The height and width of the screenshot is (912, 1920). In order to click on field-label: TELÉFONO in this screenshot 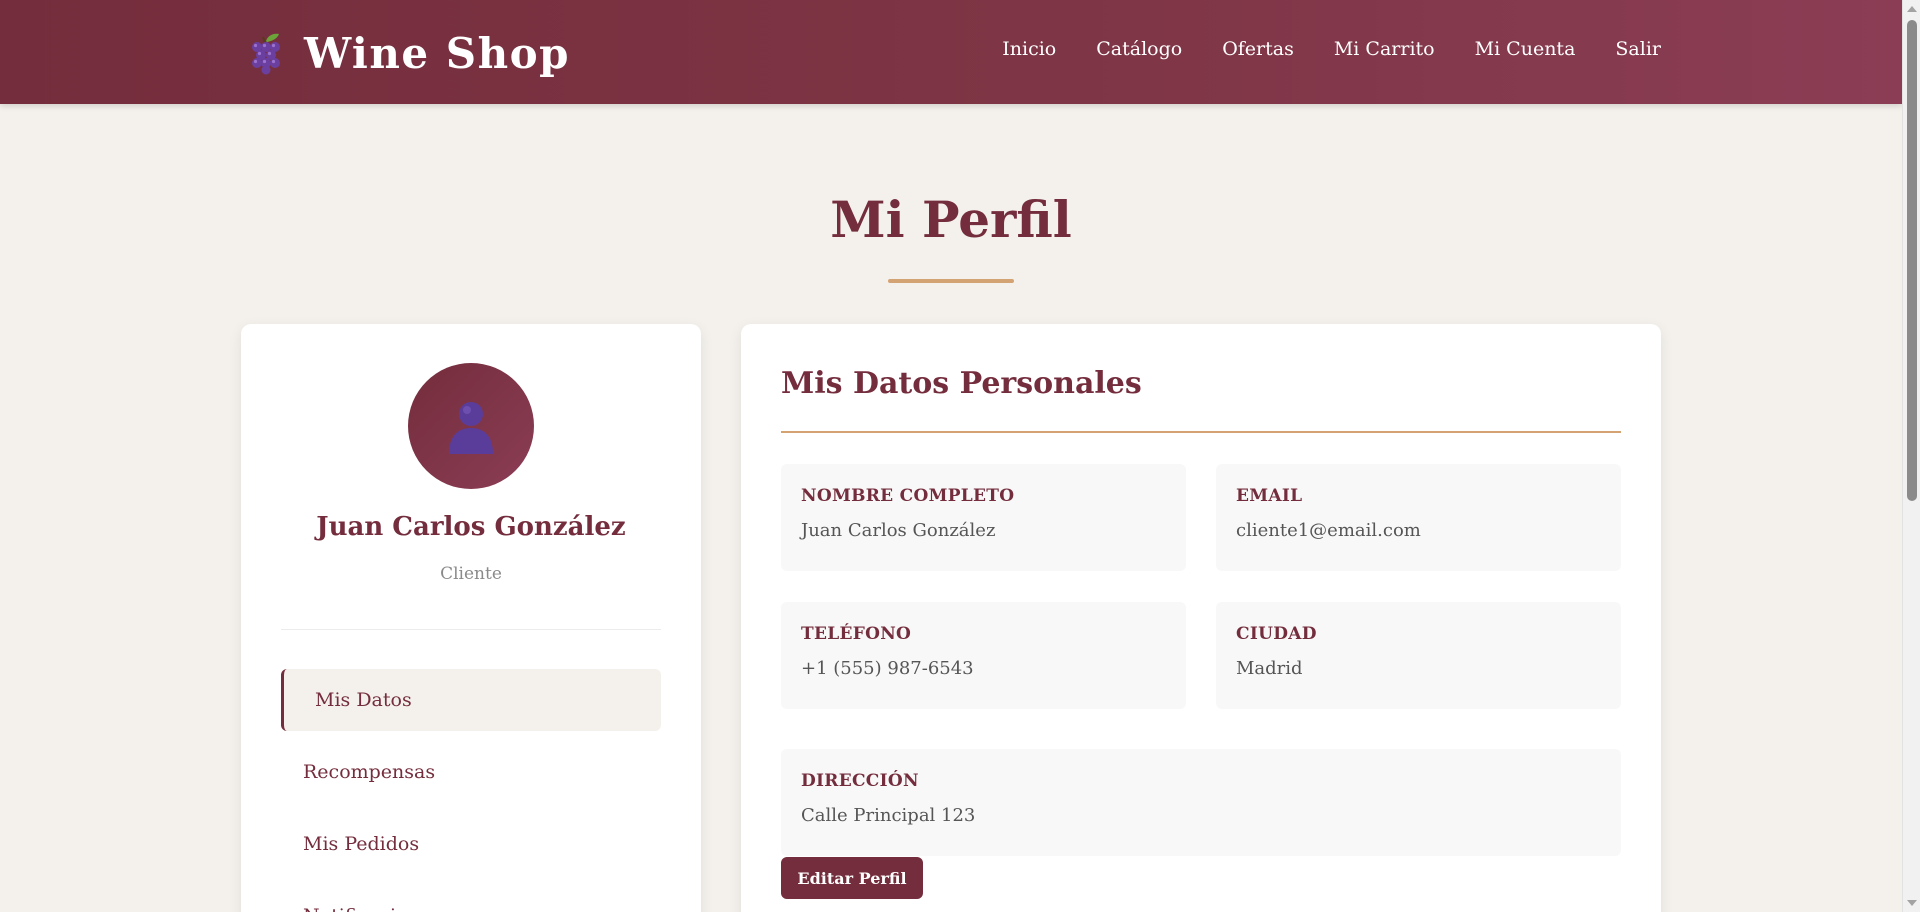, I will do `click(856, 634)`.